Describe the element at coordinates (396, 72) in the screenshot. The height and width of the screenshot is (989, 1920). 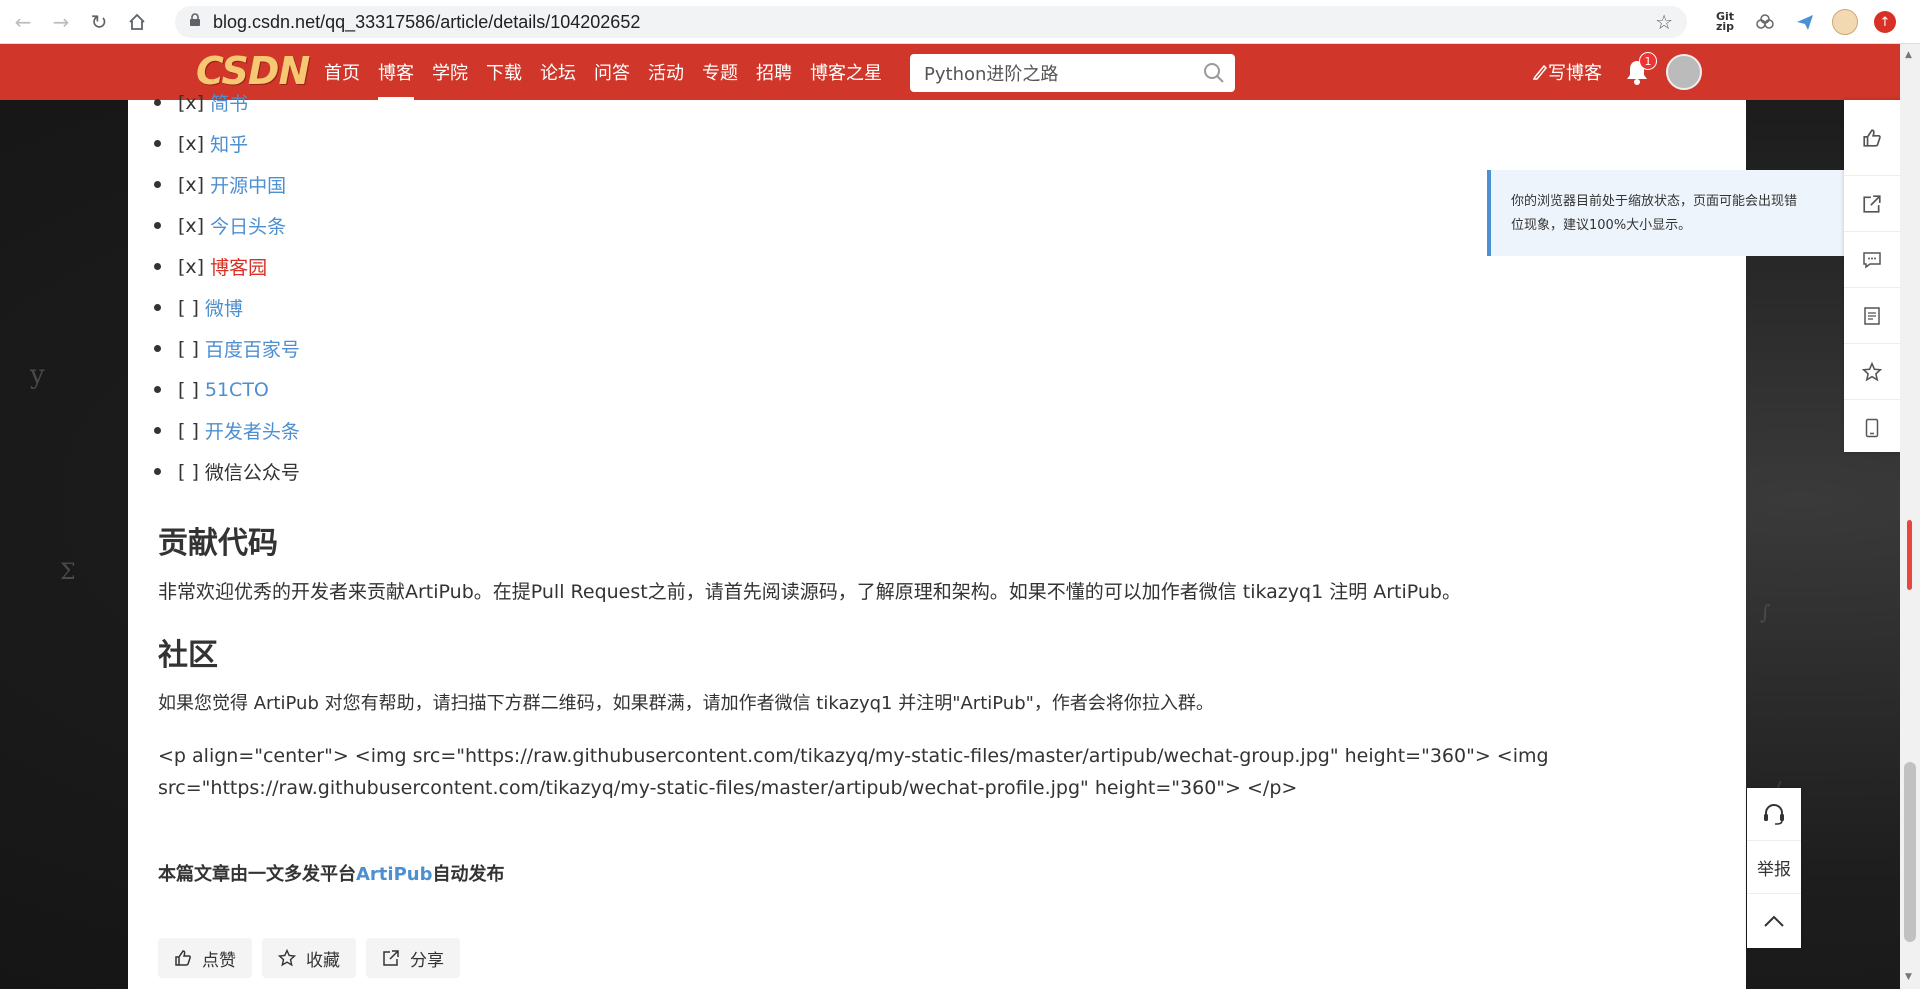
I see `nav-item-blog: 博客` at that location.